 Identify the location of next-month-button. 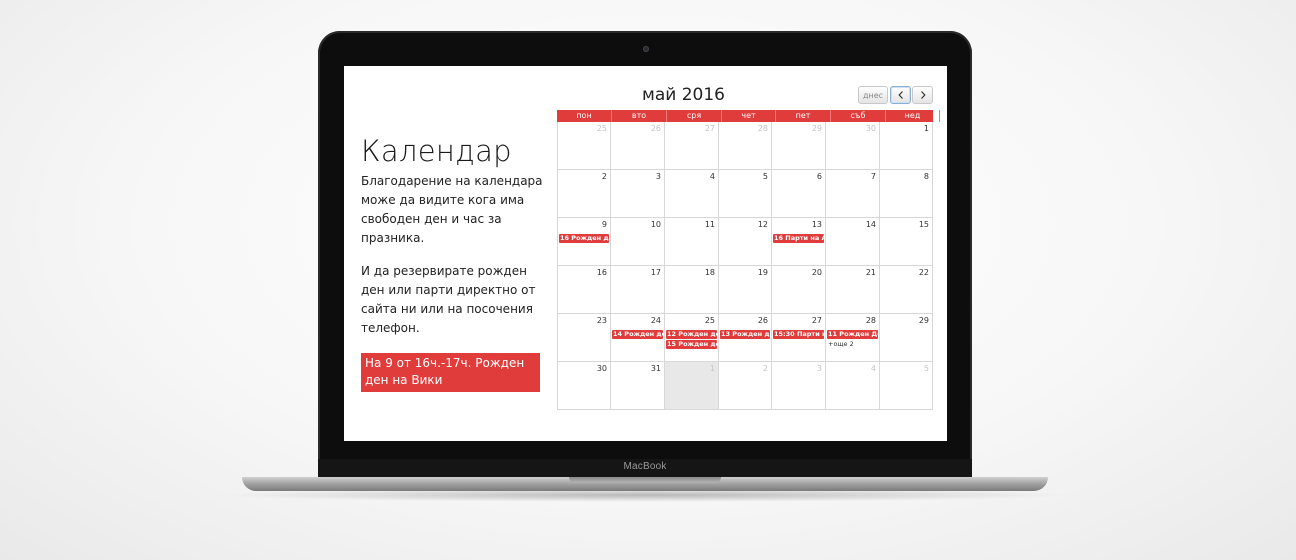
(922, 95).